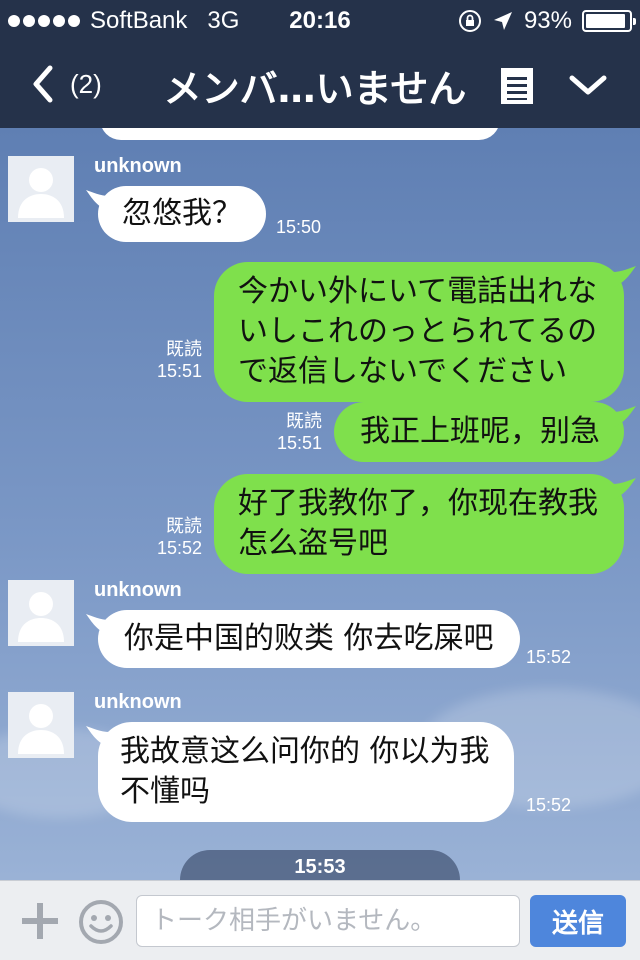 The width and height of the screenshot is (640, 960). Describe the element at coordinates (605, 21) in the screenshot. I see `battery-fill` at that location.